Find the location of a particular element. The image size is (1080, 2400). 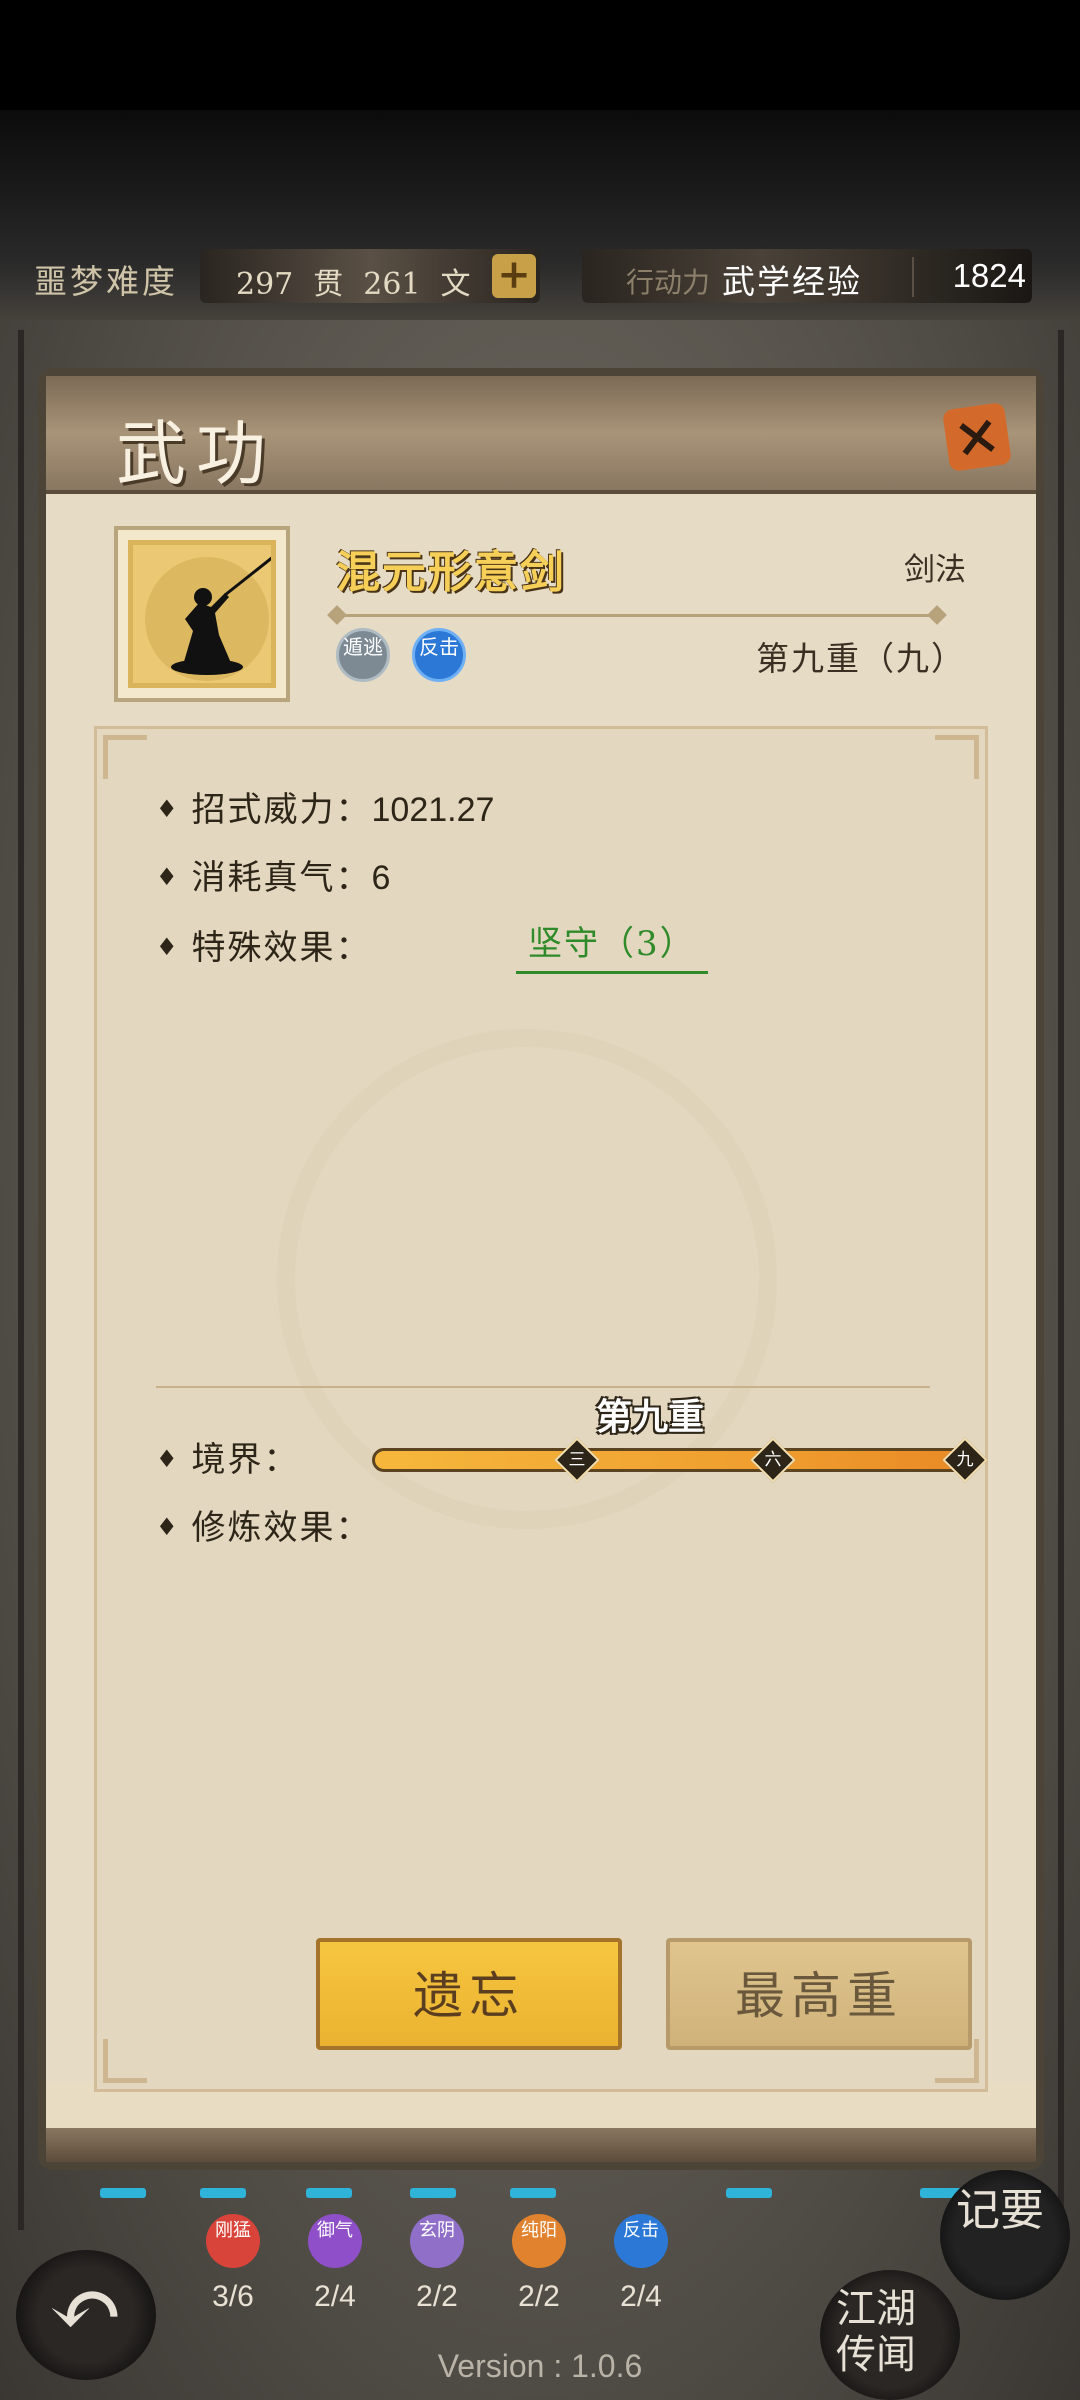

top-black-area is located at coordinates (540, 60).